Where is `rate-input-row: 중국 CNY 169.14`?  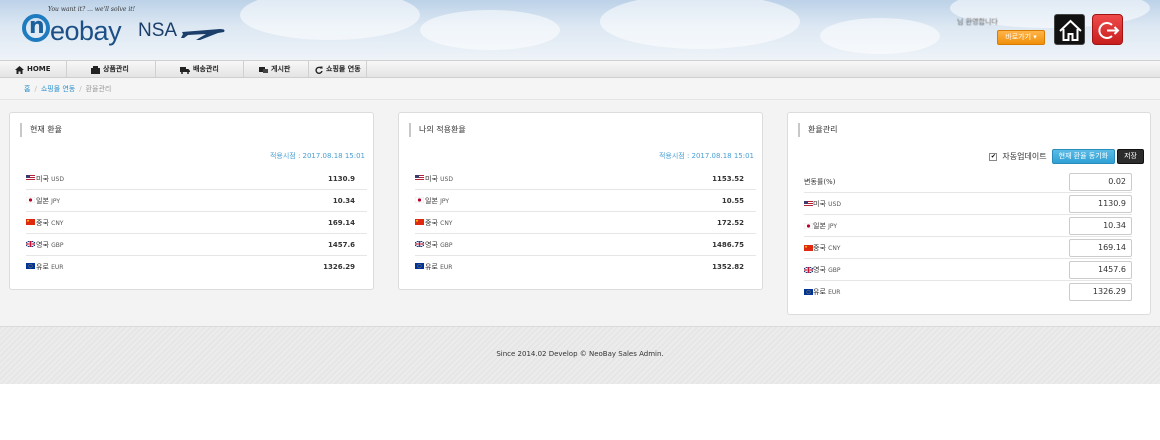
rate-input-row: 중국 CNY 169.14 is located at coordinates (968, 248).